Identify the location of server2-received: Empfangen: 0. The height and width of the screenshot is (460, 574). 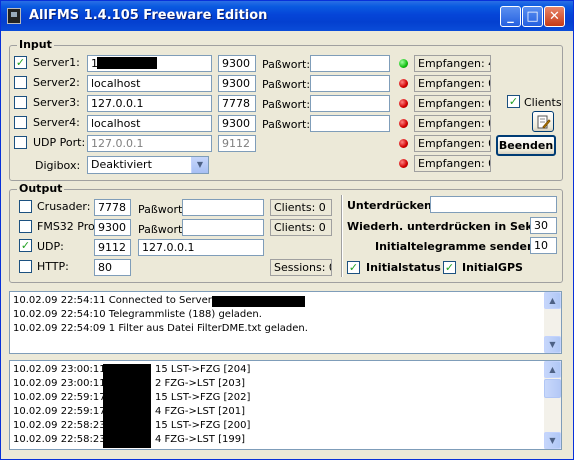
(452, 83).